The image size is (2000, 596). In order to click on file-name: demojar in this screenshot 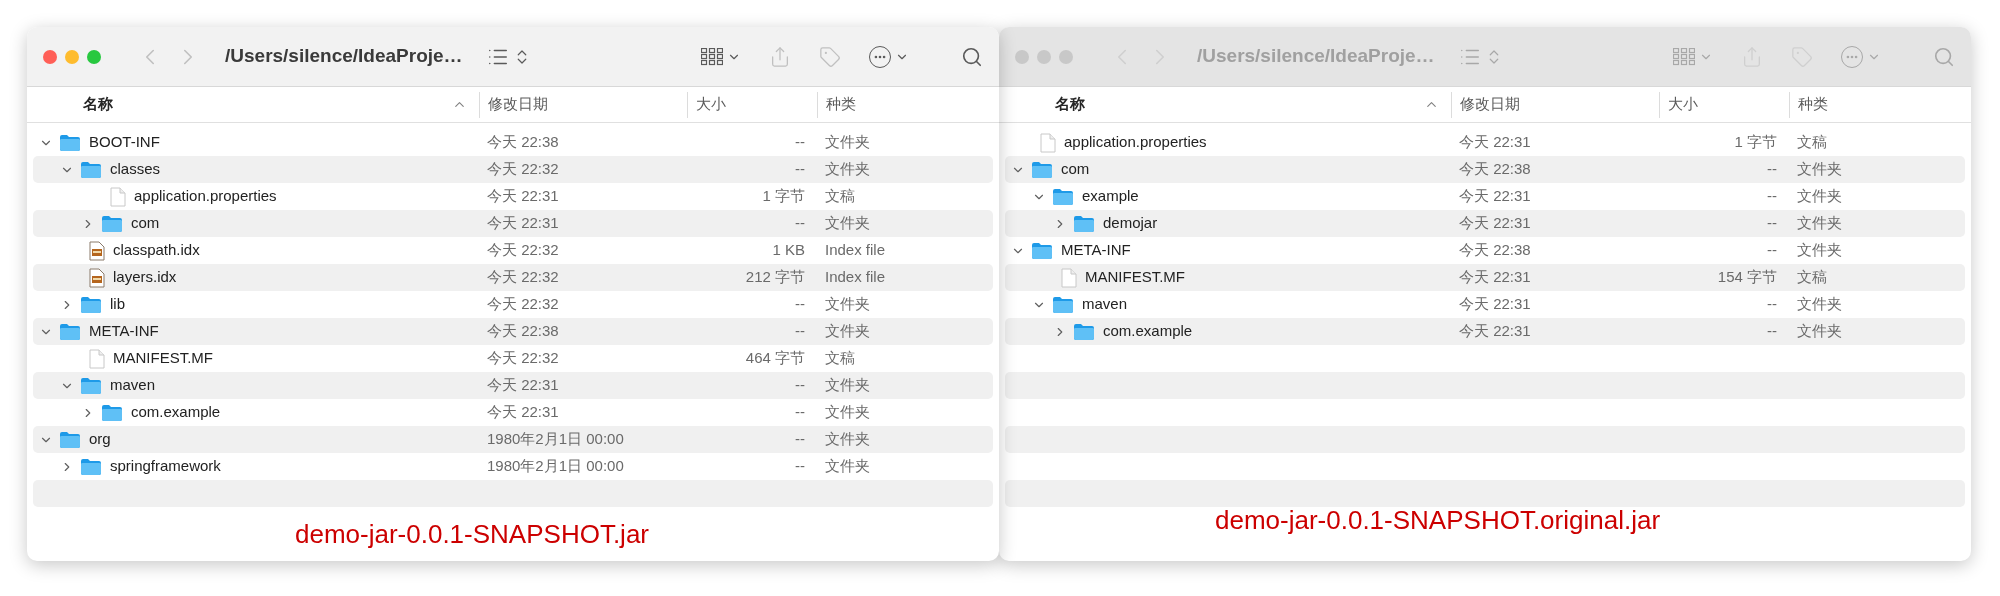, I will do `click(1130, 223)`.